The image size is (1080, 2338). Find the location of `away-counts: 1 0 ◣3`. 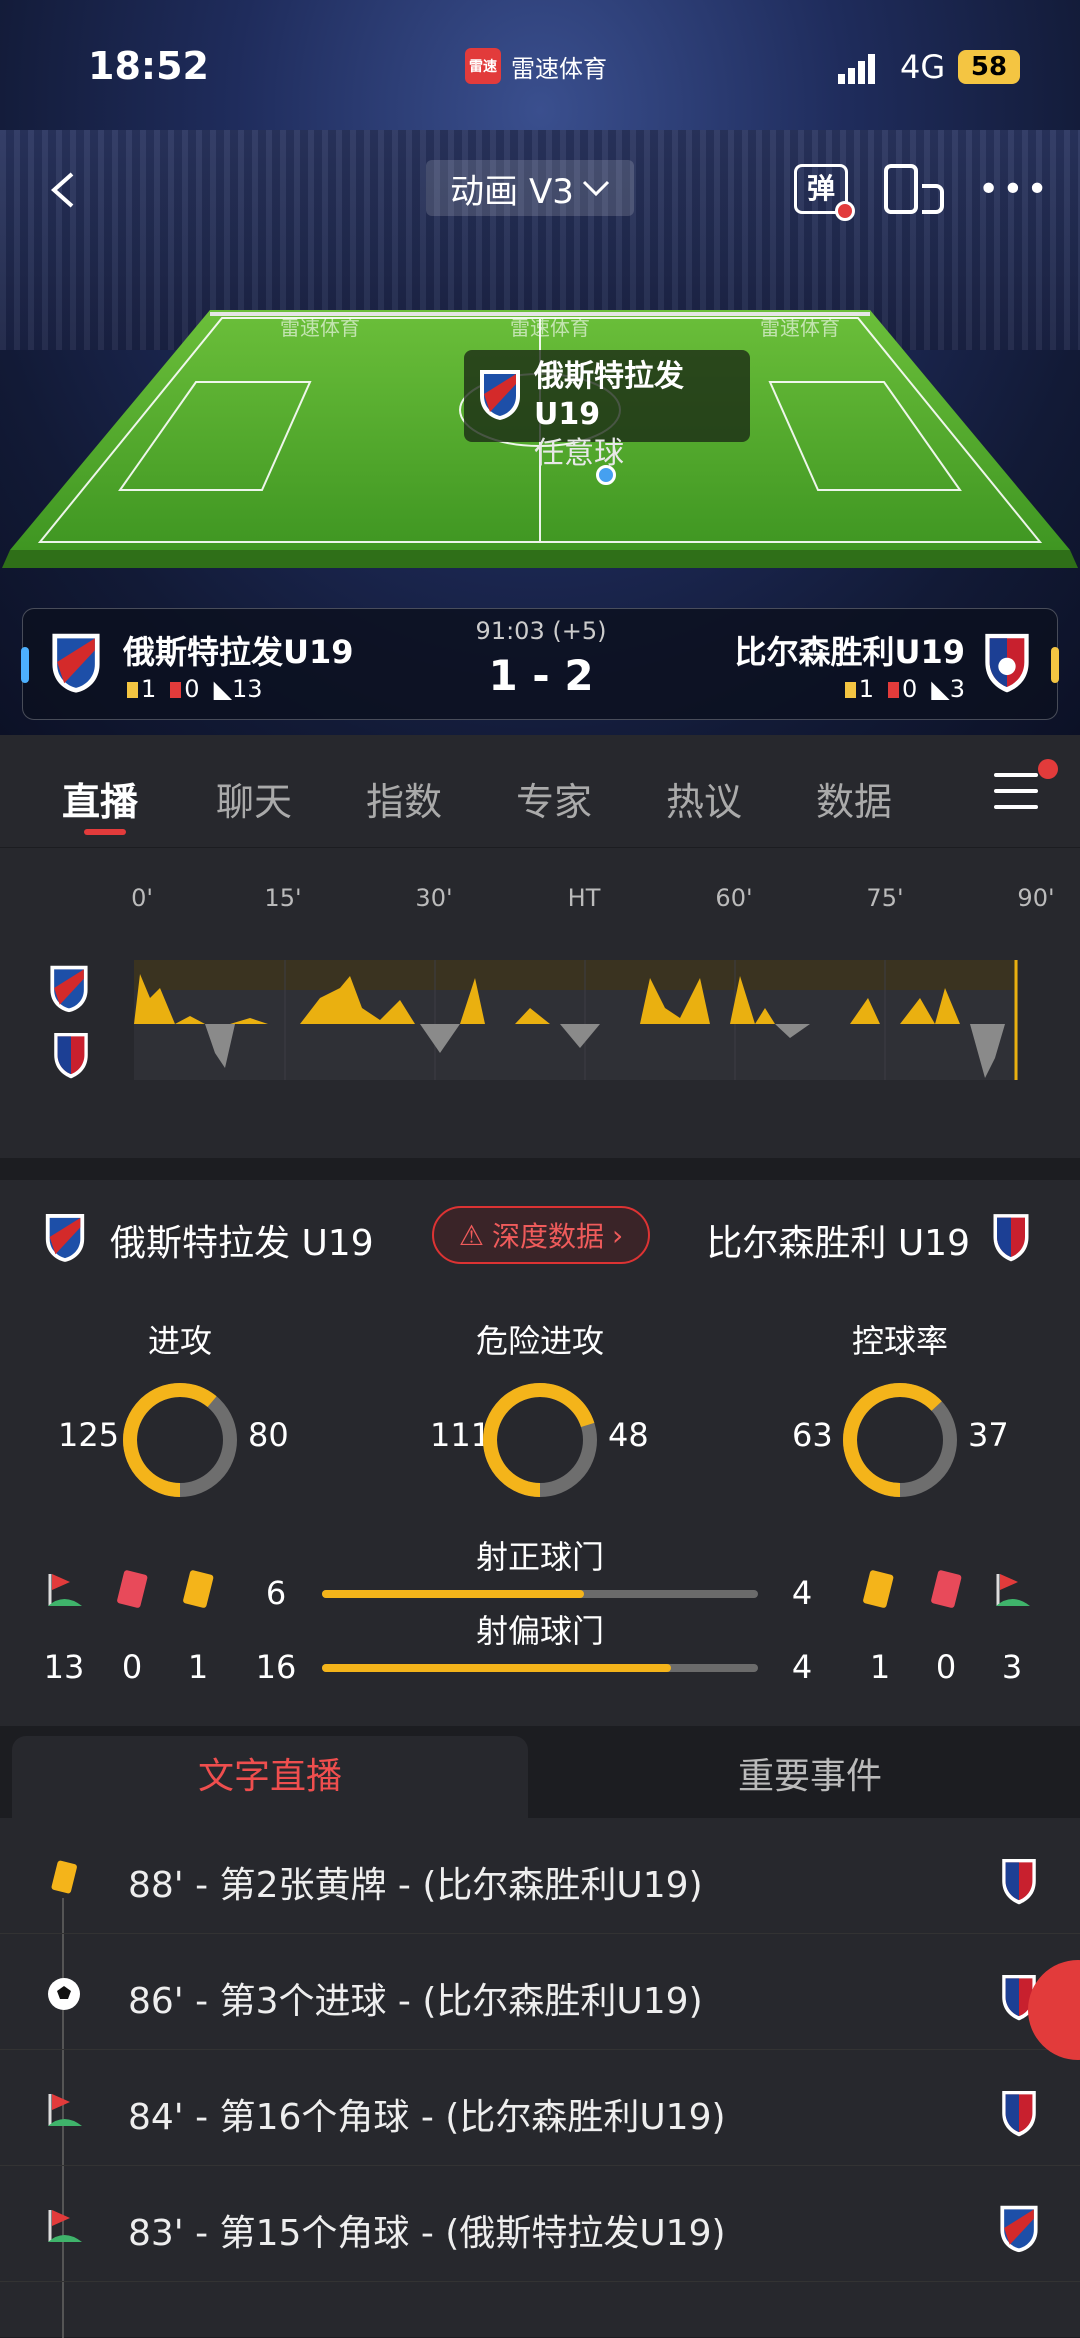

away-counts: 1 0 ◣3 is located at coordinates (904, 689).